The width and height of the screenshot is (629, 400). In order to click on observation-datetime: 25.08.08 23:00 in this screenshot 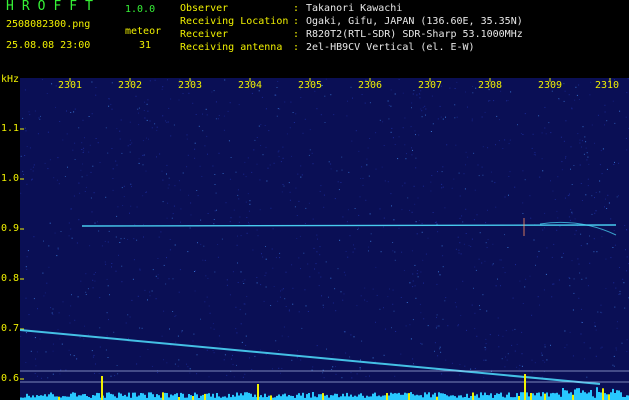, I will do `click(48, 45)`.